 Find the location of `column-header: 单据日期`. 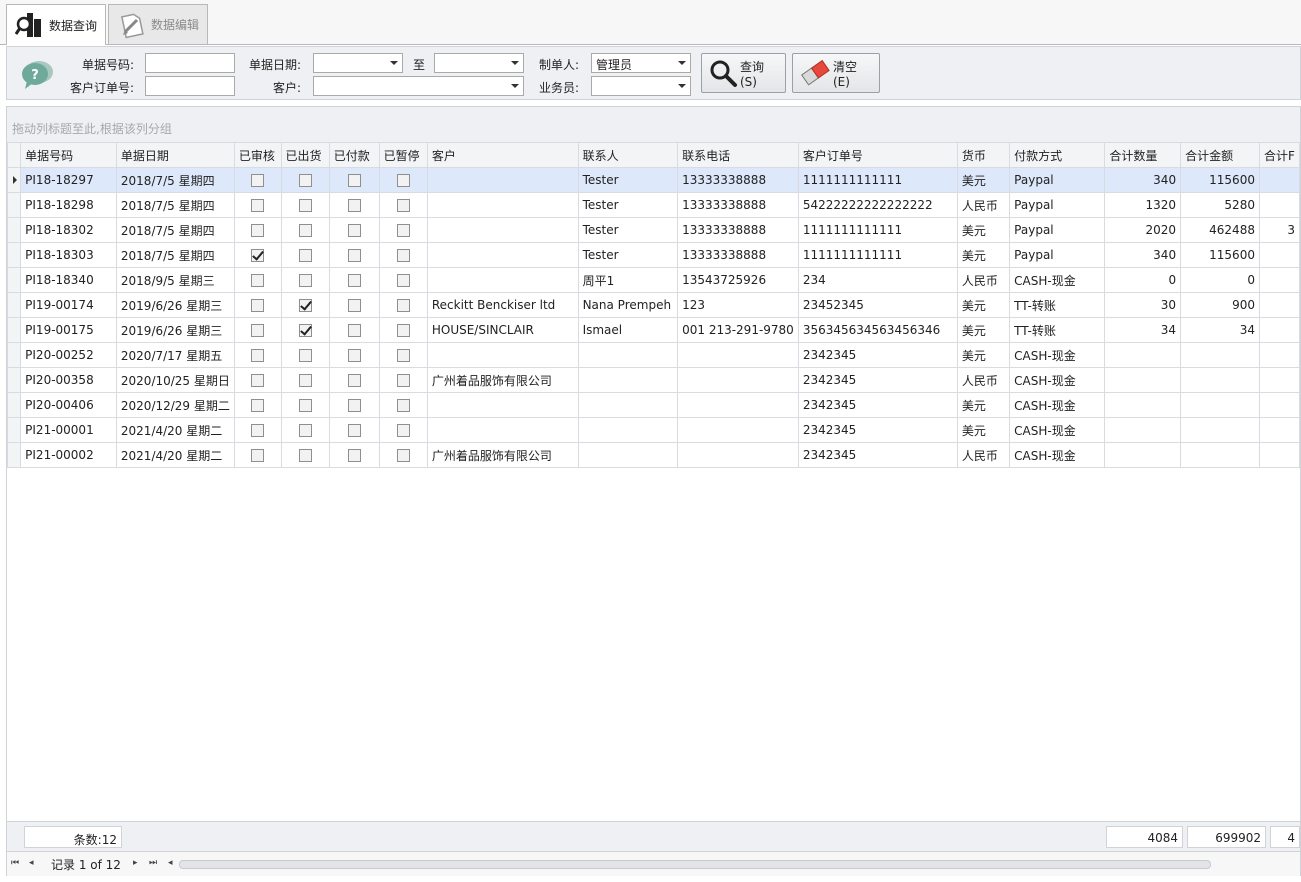

column-header: 单据日期 is located at coordinates (175, 155).